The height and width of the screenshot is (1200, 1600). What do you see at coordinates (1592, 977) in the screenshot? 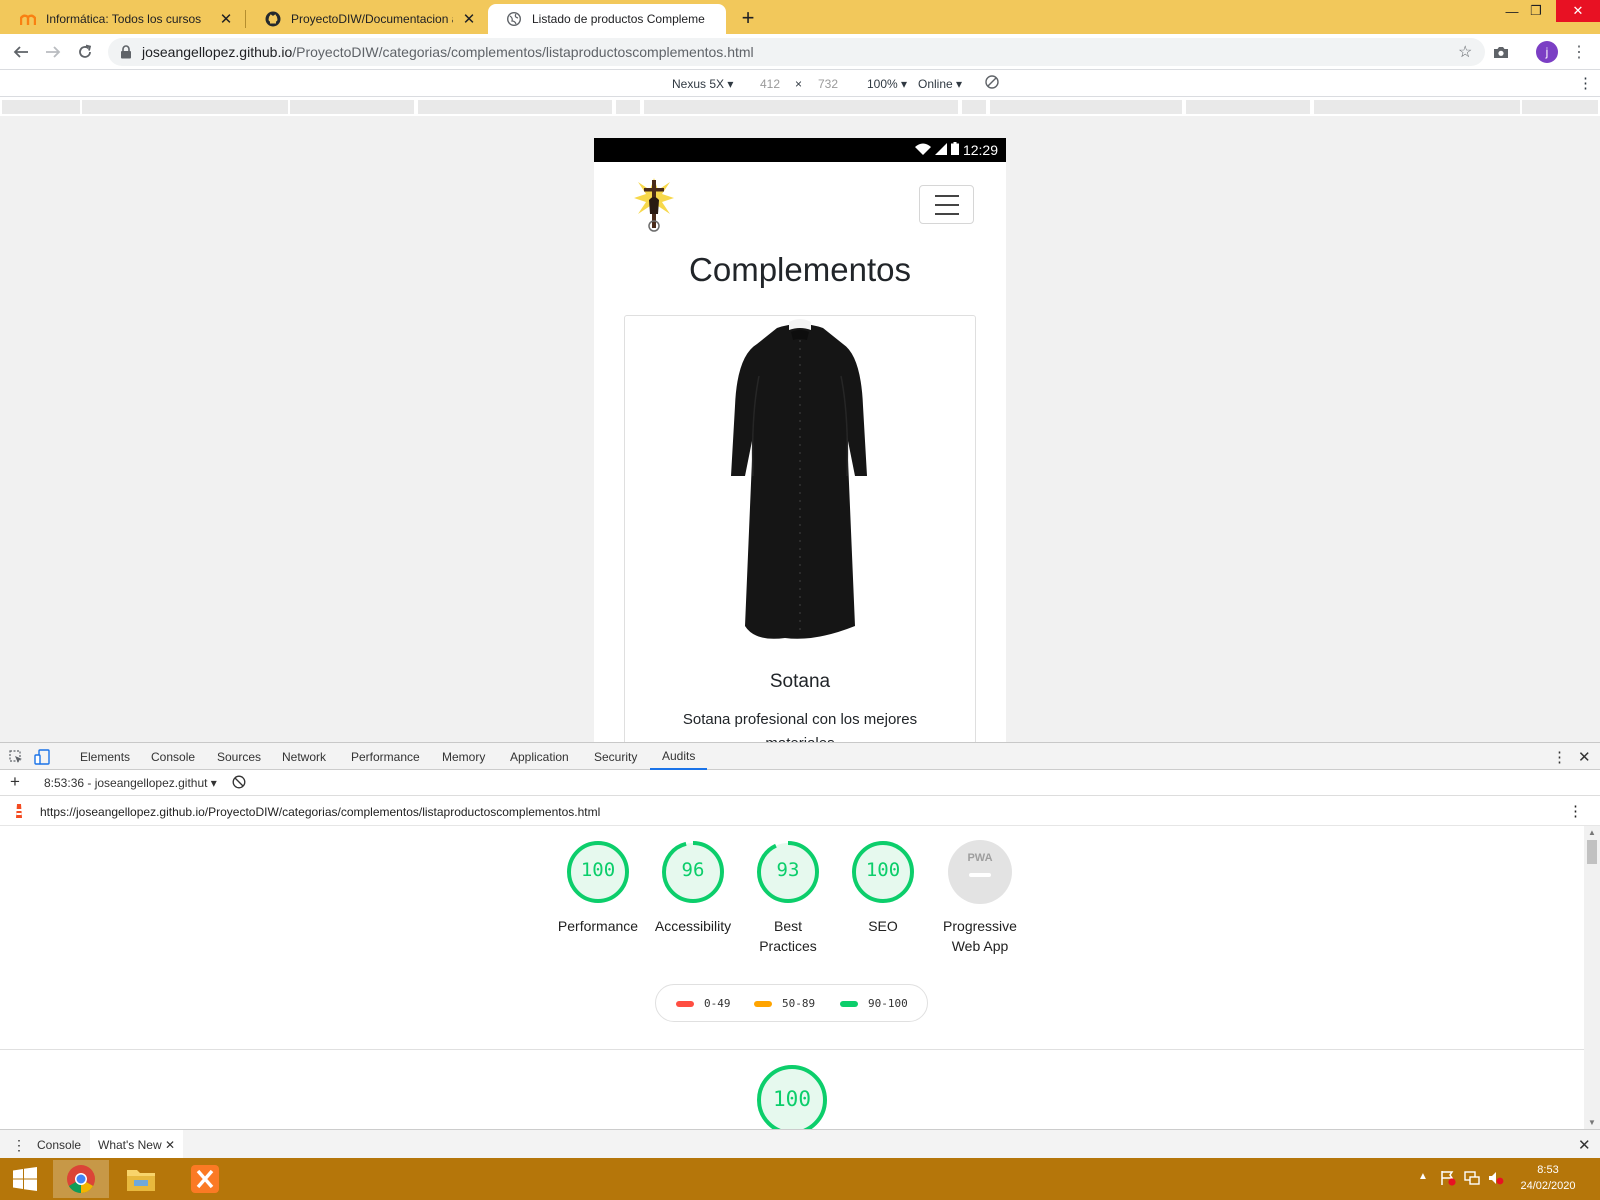
I see `audit-scrollbar: ▲ ▼` at bounding box center [1592, 977].